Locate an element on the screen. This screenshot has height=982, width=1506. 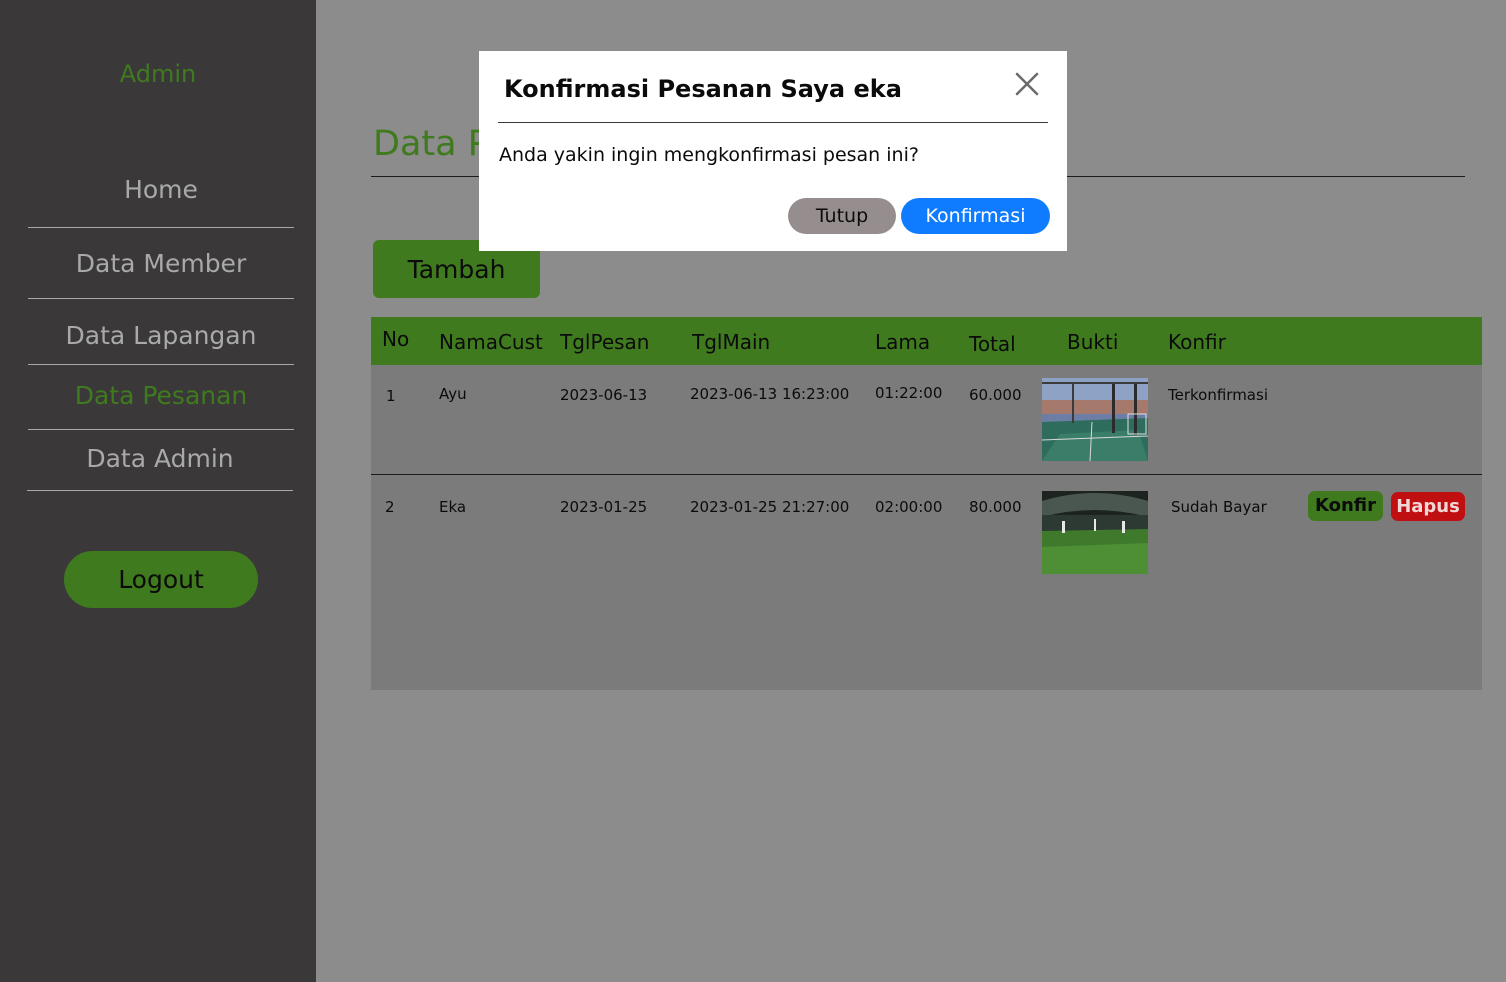
cell-no: 2 is located at coordinates (390, 507).